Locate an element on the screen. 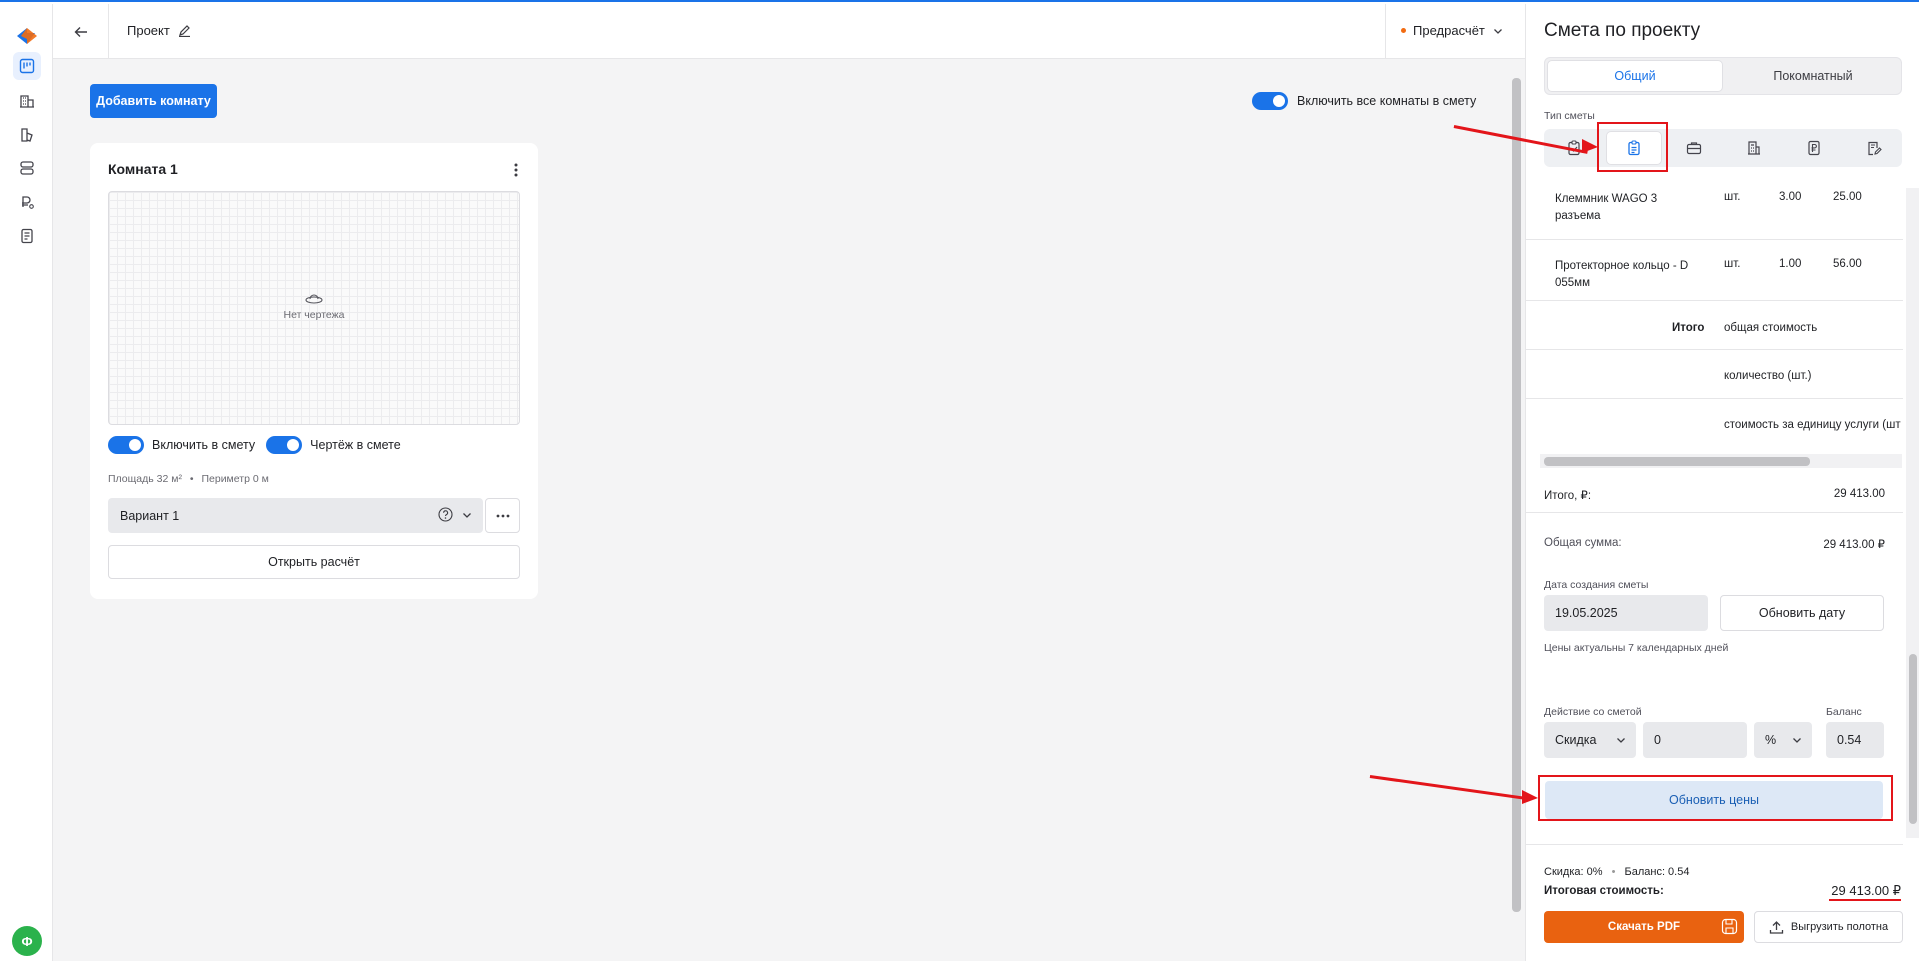 This screenshot has width=1919, height=961. item-price: 25.00 is located at coordinates (1847, 197).